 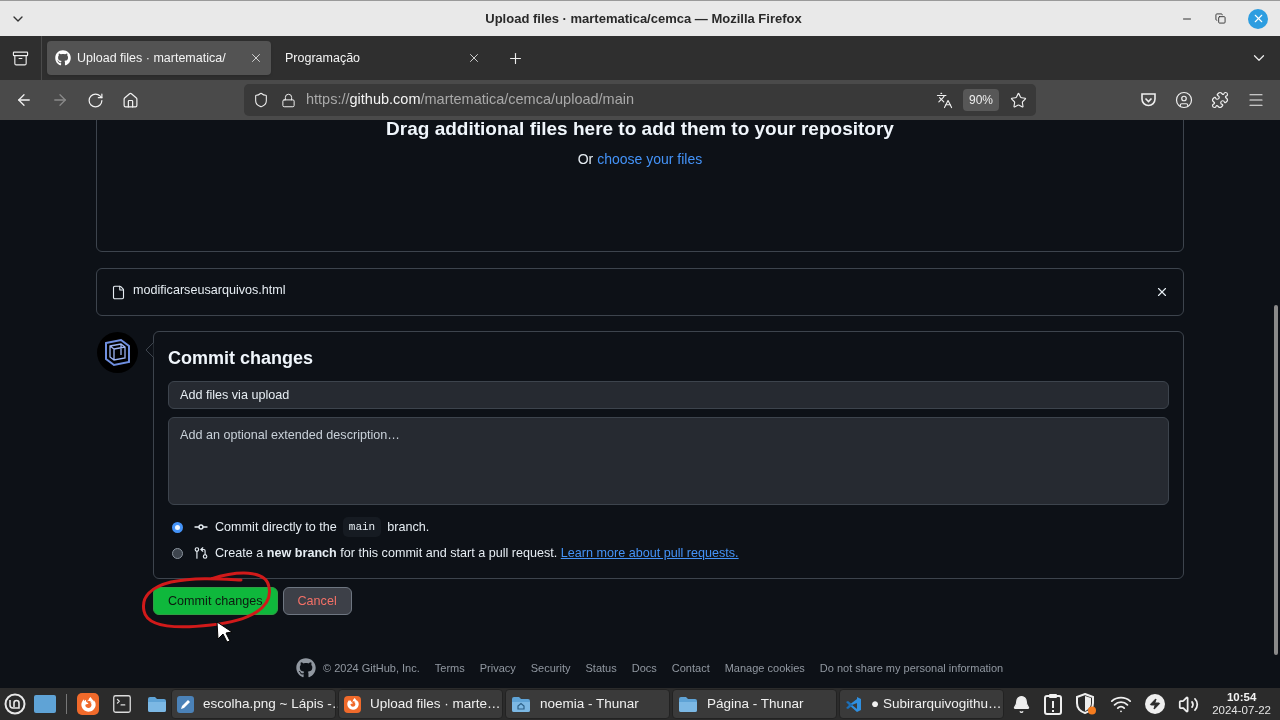 What do you see at coordinates (980, 100) in the screenshot?
I see `zoom-level-button: 90%` at bounding box center [980, 100].